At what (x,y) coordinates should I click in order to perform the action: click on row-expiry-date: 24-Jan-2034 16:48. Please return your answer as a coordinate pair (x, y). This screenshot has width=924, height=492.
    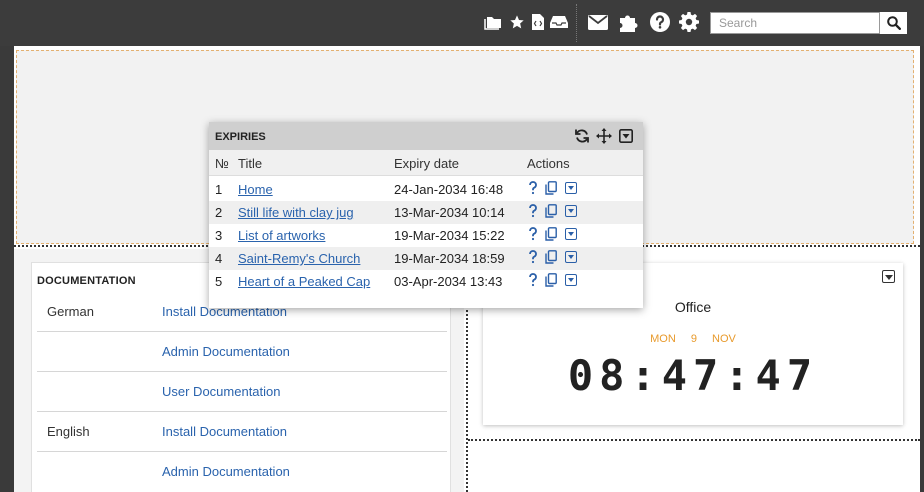
    Looking at the image, I should click on (449, 189).